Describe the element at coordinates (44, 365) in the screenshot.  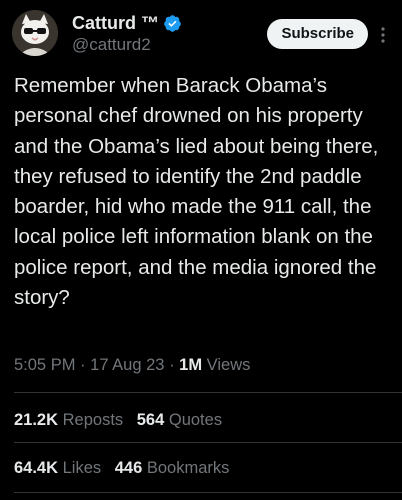
I see `tweet-time: 5:05 PM` at that location.